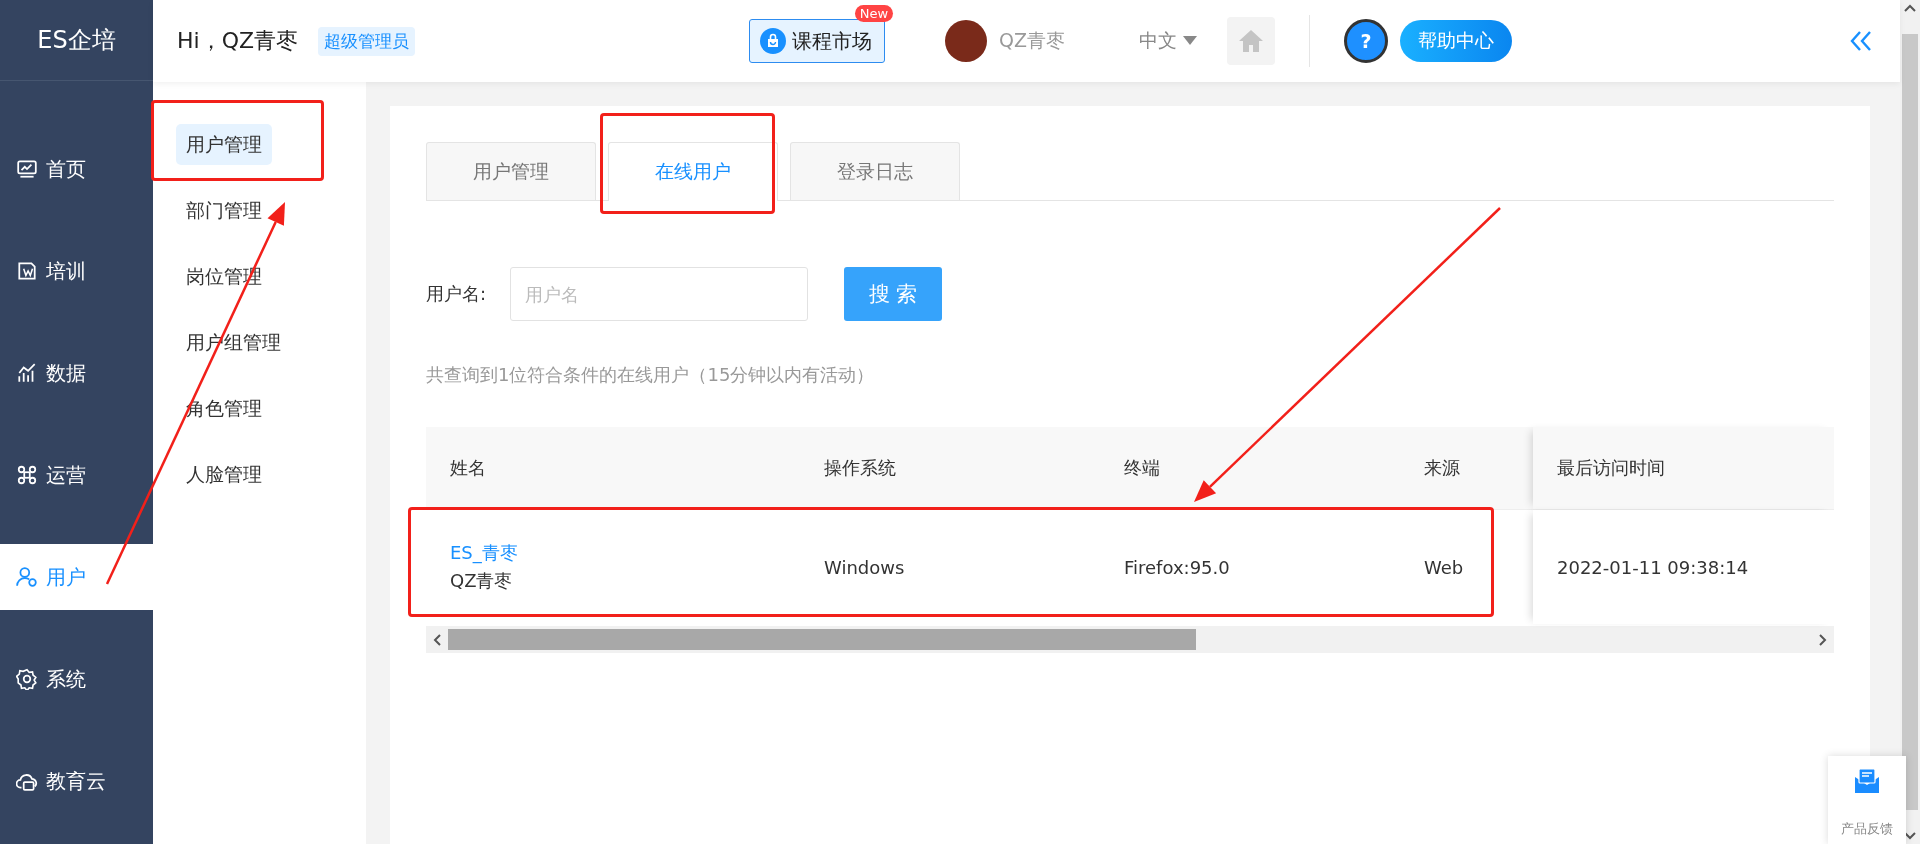  I want to click on avatar, so click(966, 41).